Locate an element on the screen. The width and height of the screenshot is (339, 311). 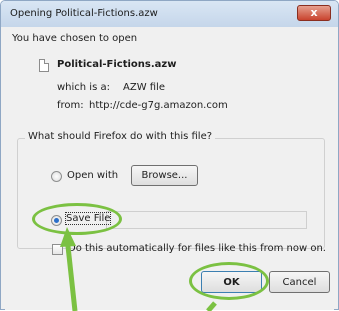
save-file-arrow-icon is located at coordinates (71, 273).